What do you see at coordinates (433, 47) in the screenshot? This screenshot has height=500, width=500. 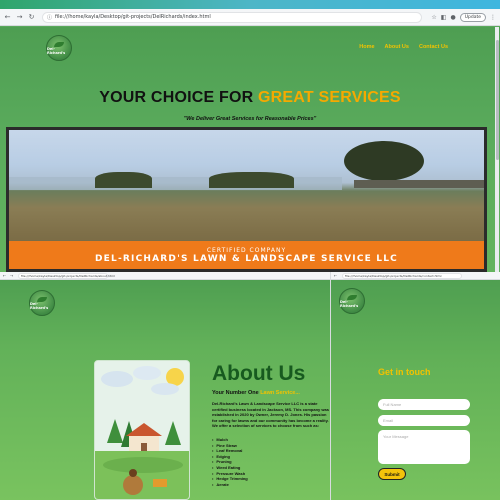 I see `nav-contact: Contact Us` at bounding box center [433, 47].